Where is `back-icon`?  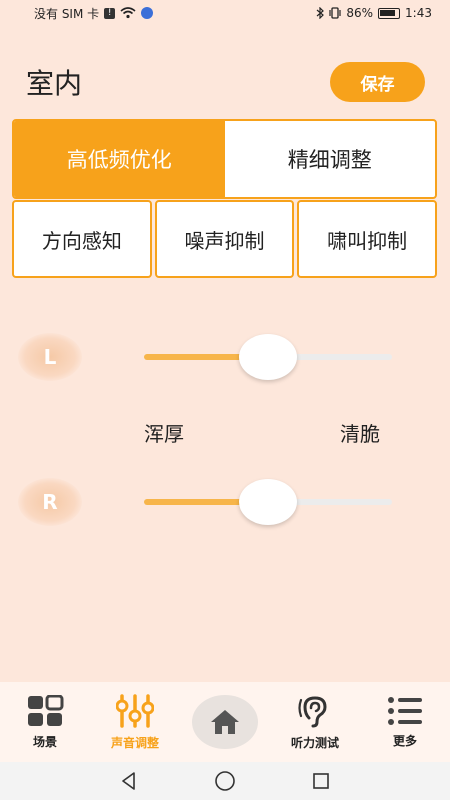
back-icon is located at coordinates (129, 781).